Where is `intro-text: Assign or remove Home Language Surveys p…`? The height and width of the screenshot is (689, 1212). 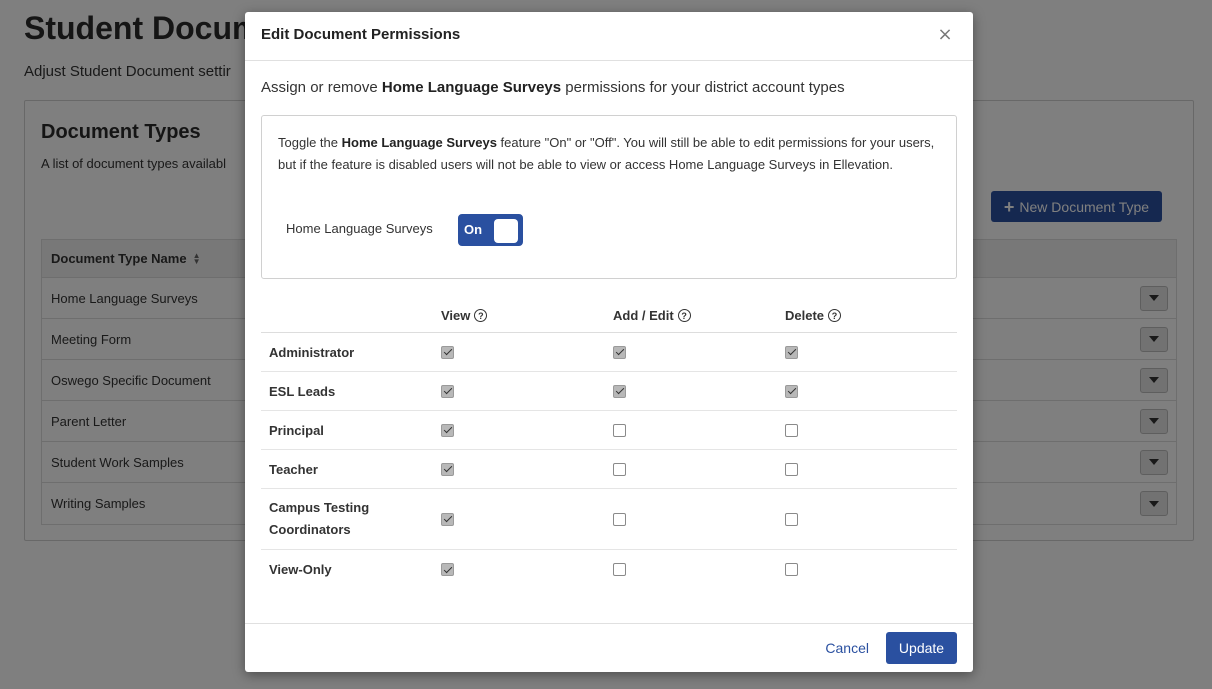
intro-text: Assign or remove Home Language Surveys p… is located at coordinates (609, 87).